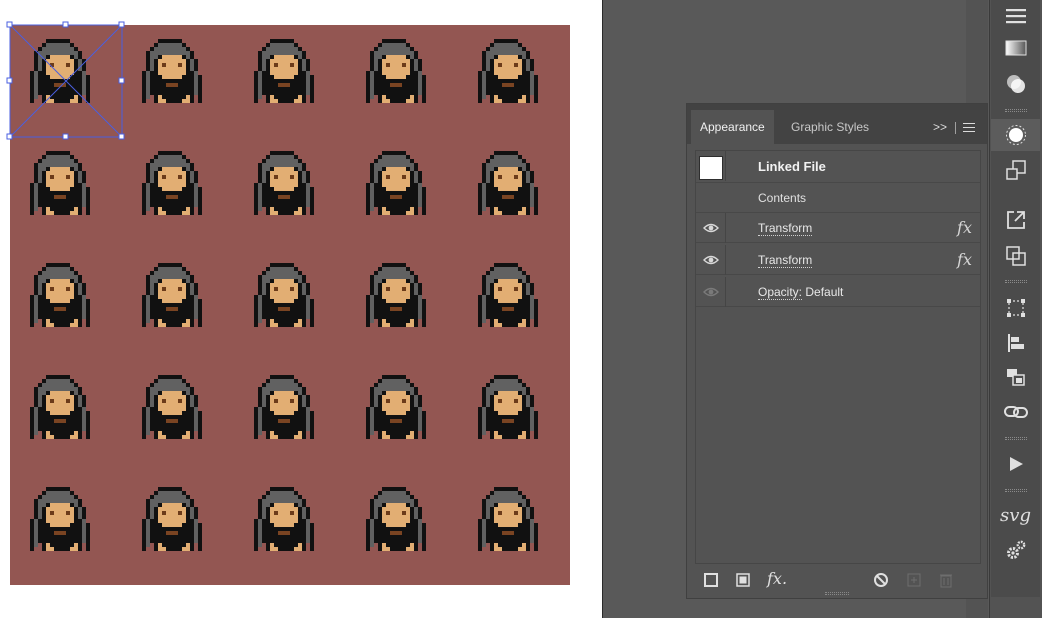 This screenshot has height=618, width=1042. What do you see at coordinates (914, 580) in the screenshot?
I see `duplicate-item-icon` at bounding box center [914, 580].